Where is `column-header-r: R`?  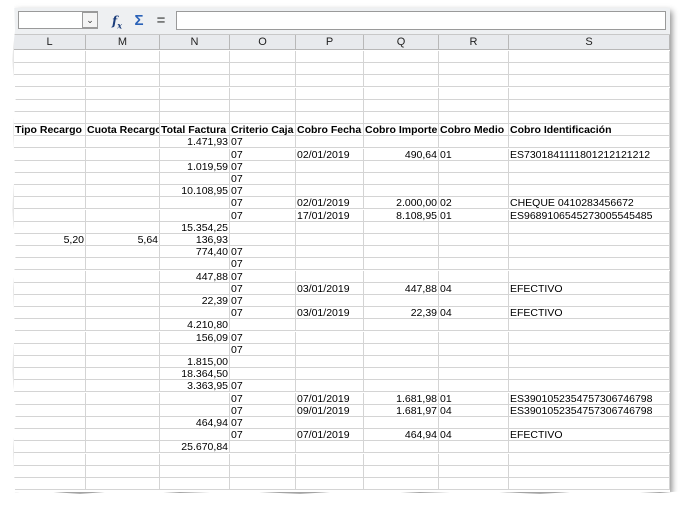
column-header-r: R is located at coordinates (474, 42).